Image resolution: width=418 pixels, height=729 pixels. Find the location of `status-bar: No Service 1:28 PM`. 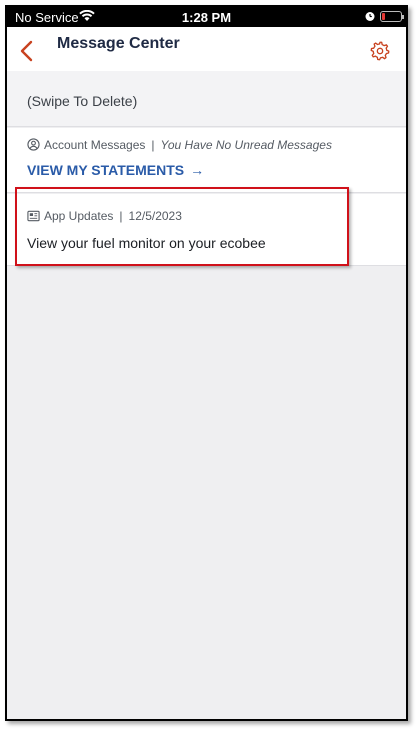

status-bar: No Service 1:28 PM is located at coordinates (206, 17).